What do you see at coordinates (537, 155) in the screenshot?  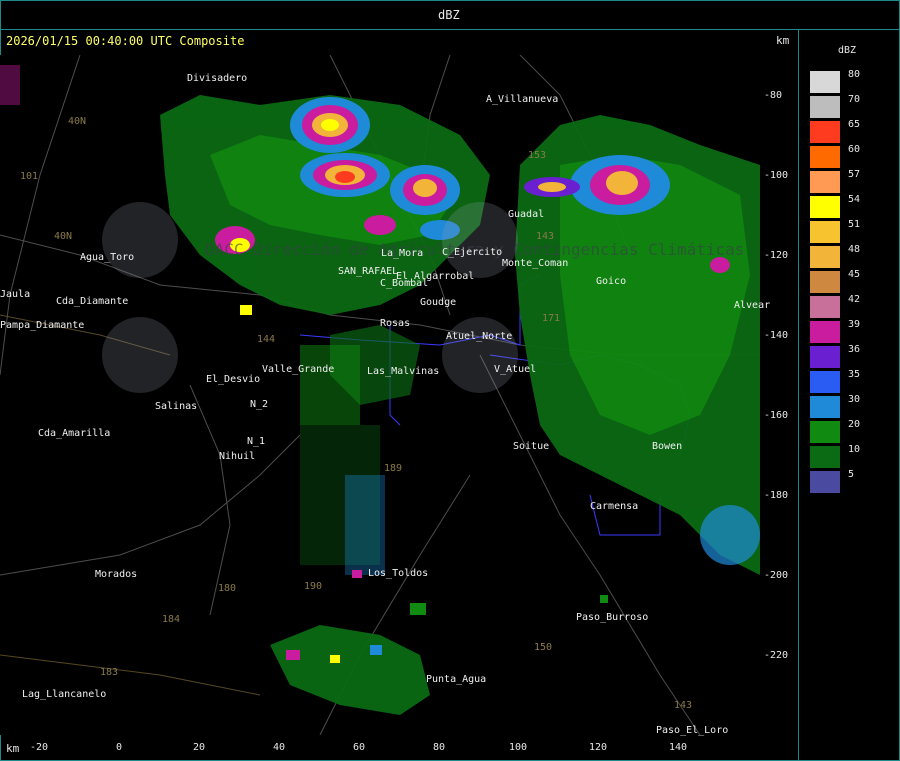 I see `route-label: 153` at bounding box center [537, 155].